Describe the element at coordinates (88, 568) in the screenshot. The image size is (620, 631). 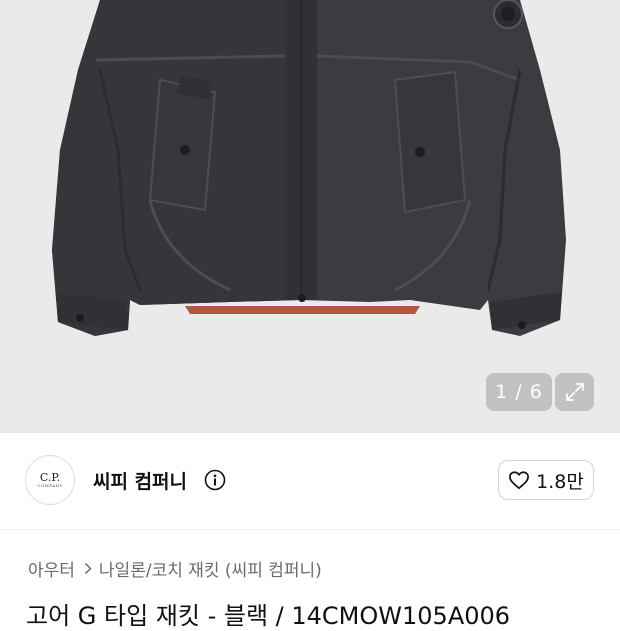
I see `chevron-right-icon` at that location.